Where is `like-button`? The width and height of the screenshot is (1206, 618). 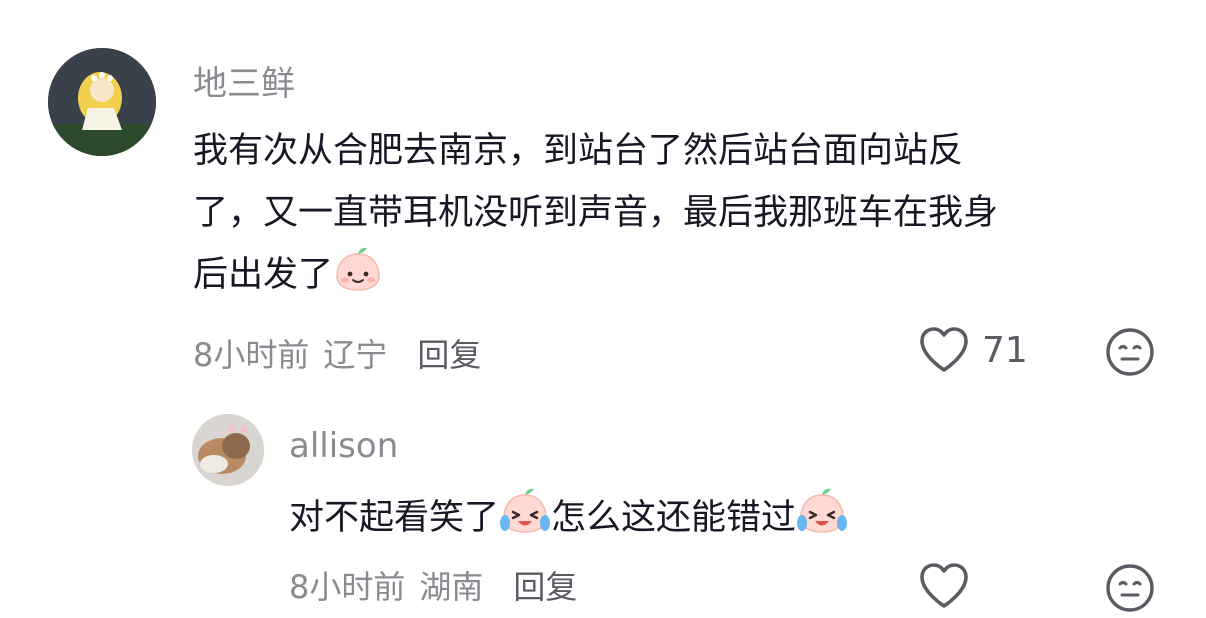
like-button is located at coordinates (944, 586).